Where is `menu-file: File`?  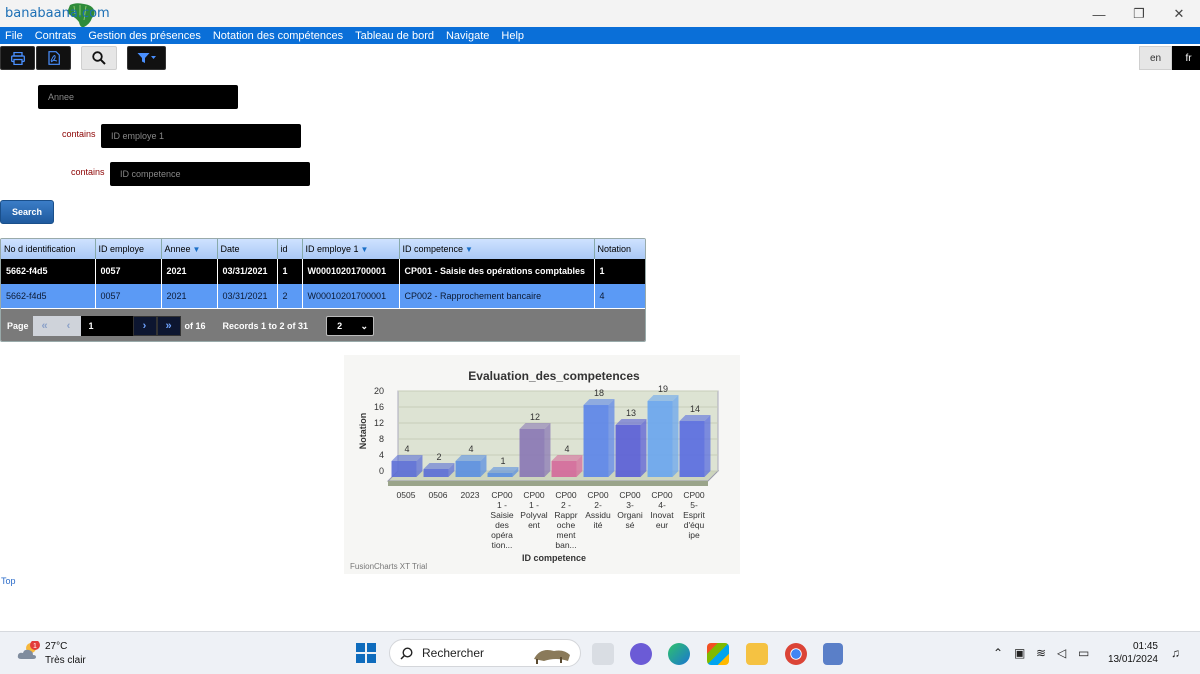
menu-file: File is located at coordinates (14, 36).